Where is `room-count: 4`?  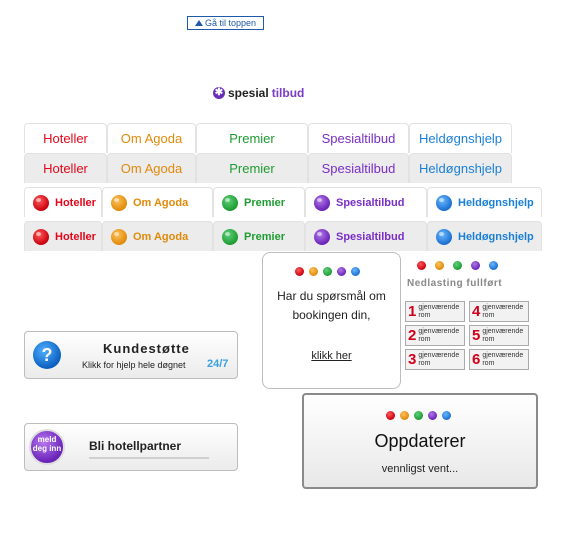
room-count: 4 is located at coordinates (476, 311).